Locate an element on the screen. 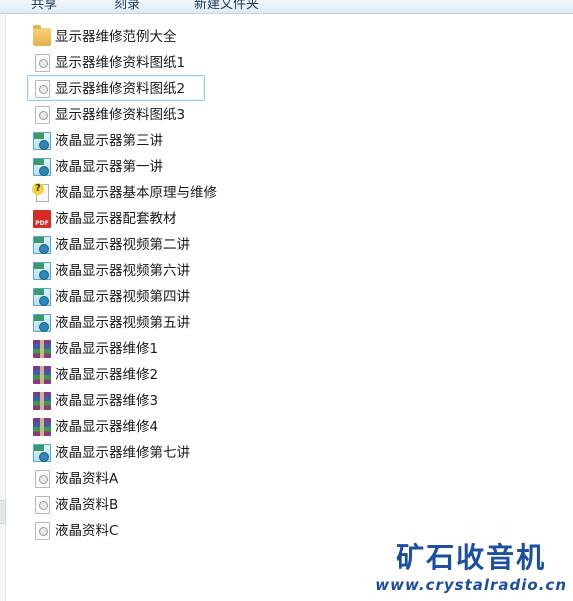 The height and width of the screenshot is (601, 573). file-name-label: 显示器维修范例大全 is located at coordinates (116, 37).